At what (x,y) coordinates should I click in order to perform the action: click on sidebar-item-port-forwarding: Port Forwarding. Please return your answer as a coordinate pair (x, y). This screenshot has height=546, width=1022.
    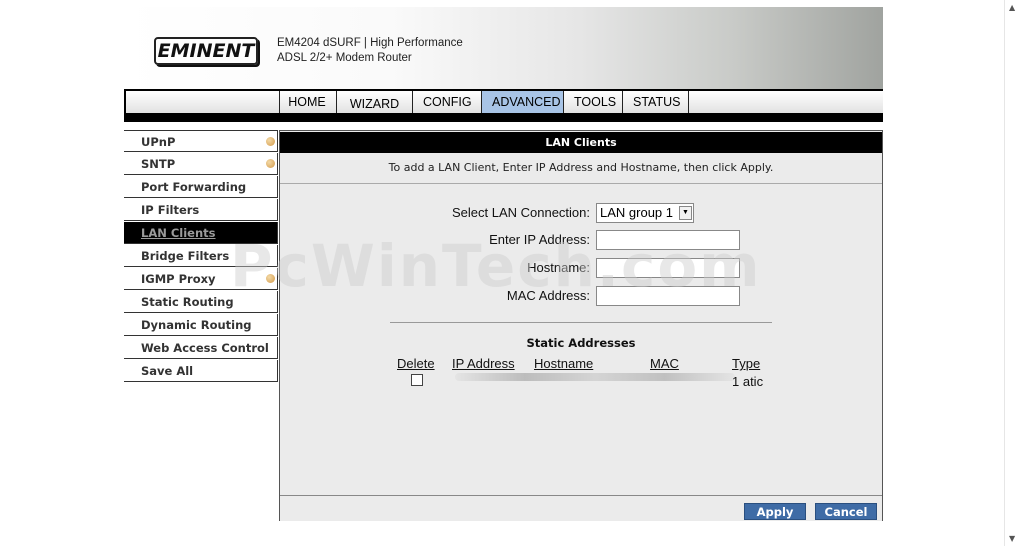
    Looking at the image, I should click on (201, 187).